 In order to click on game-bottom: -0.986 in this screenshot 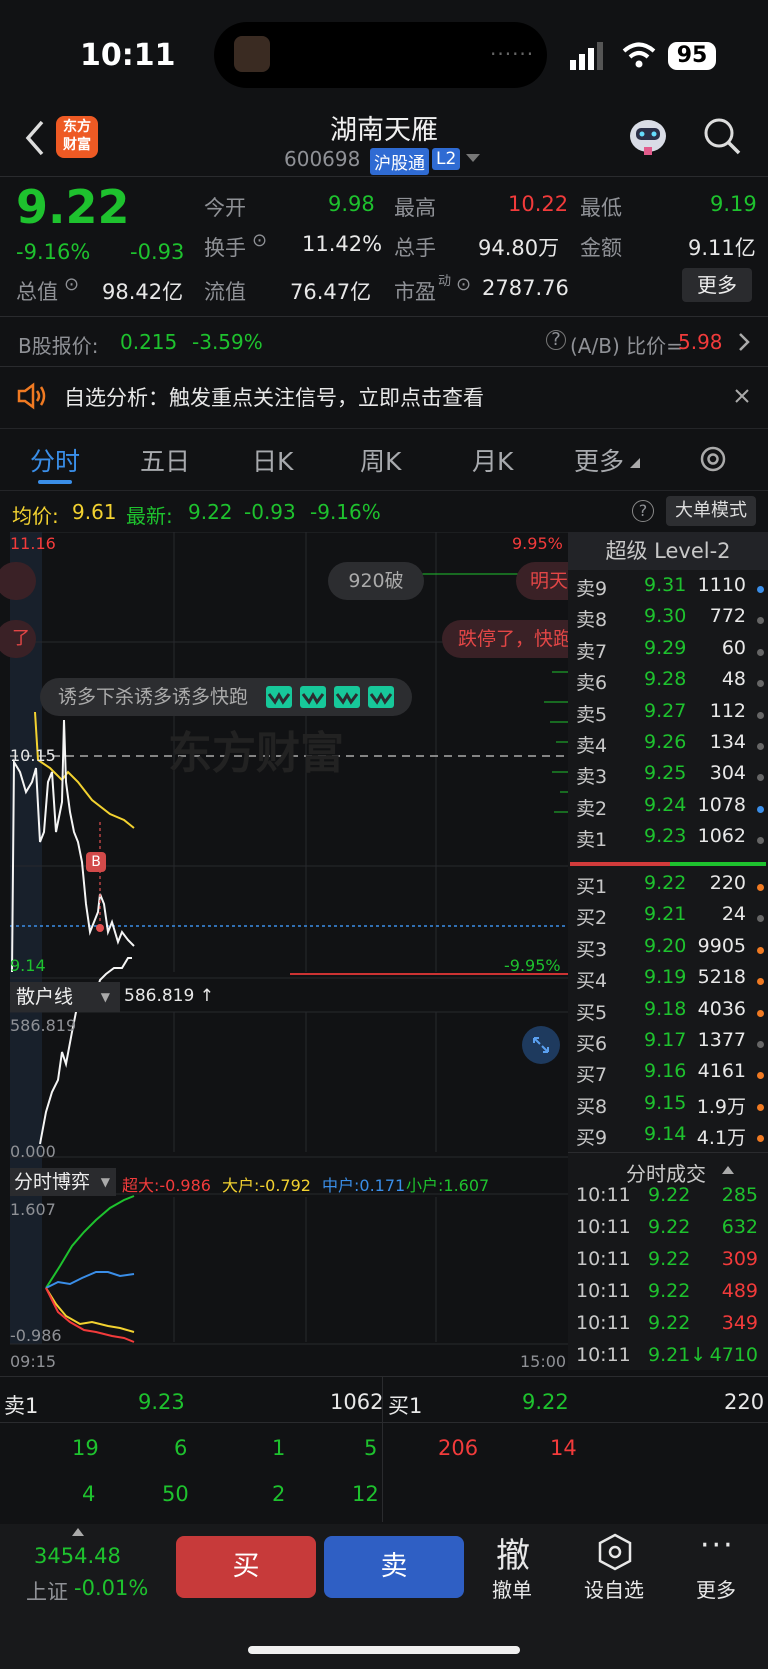, I will do `click(36, 1335)`.